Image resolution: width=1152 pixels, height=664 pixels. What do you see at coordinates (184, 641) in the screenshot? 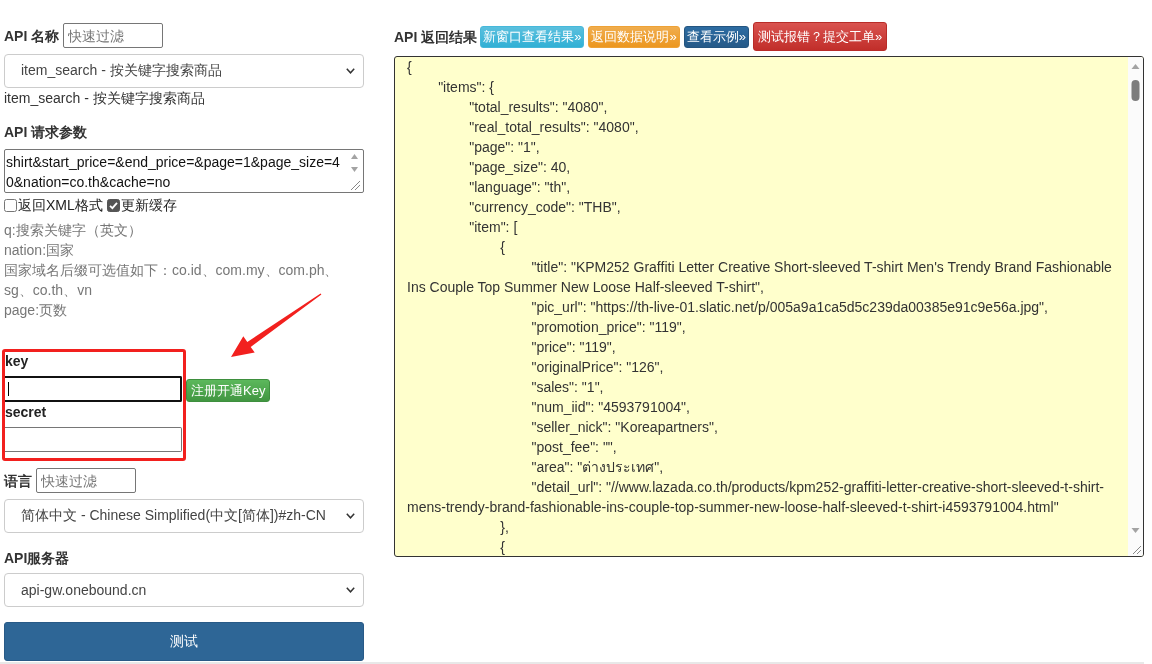
I see `test-button: 测试` at bounding box center [184, 641].